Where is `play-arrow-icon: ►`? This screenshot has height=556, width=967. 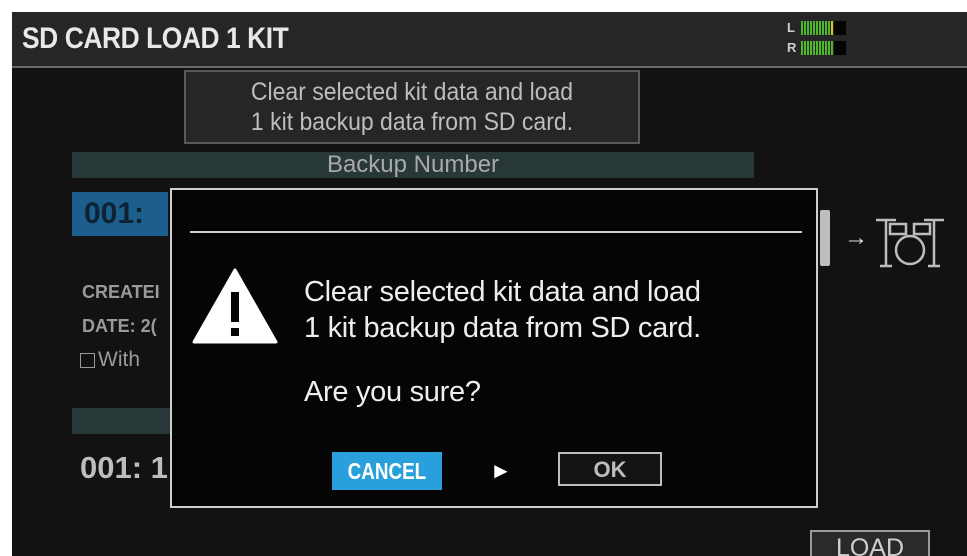
play-arrow-icon: ► is located at coordinates (501, 470).